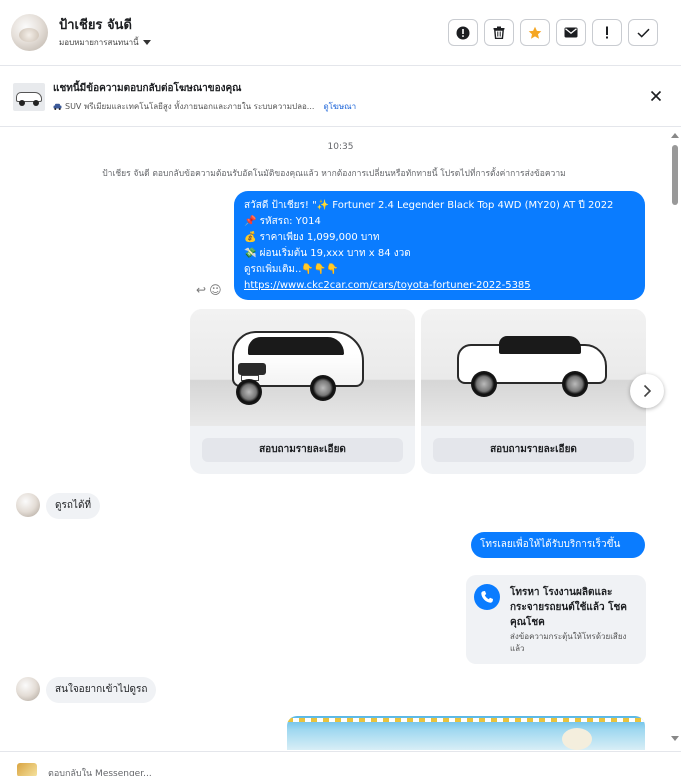  I want to click on carousel-next-button, so click(647, 391).